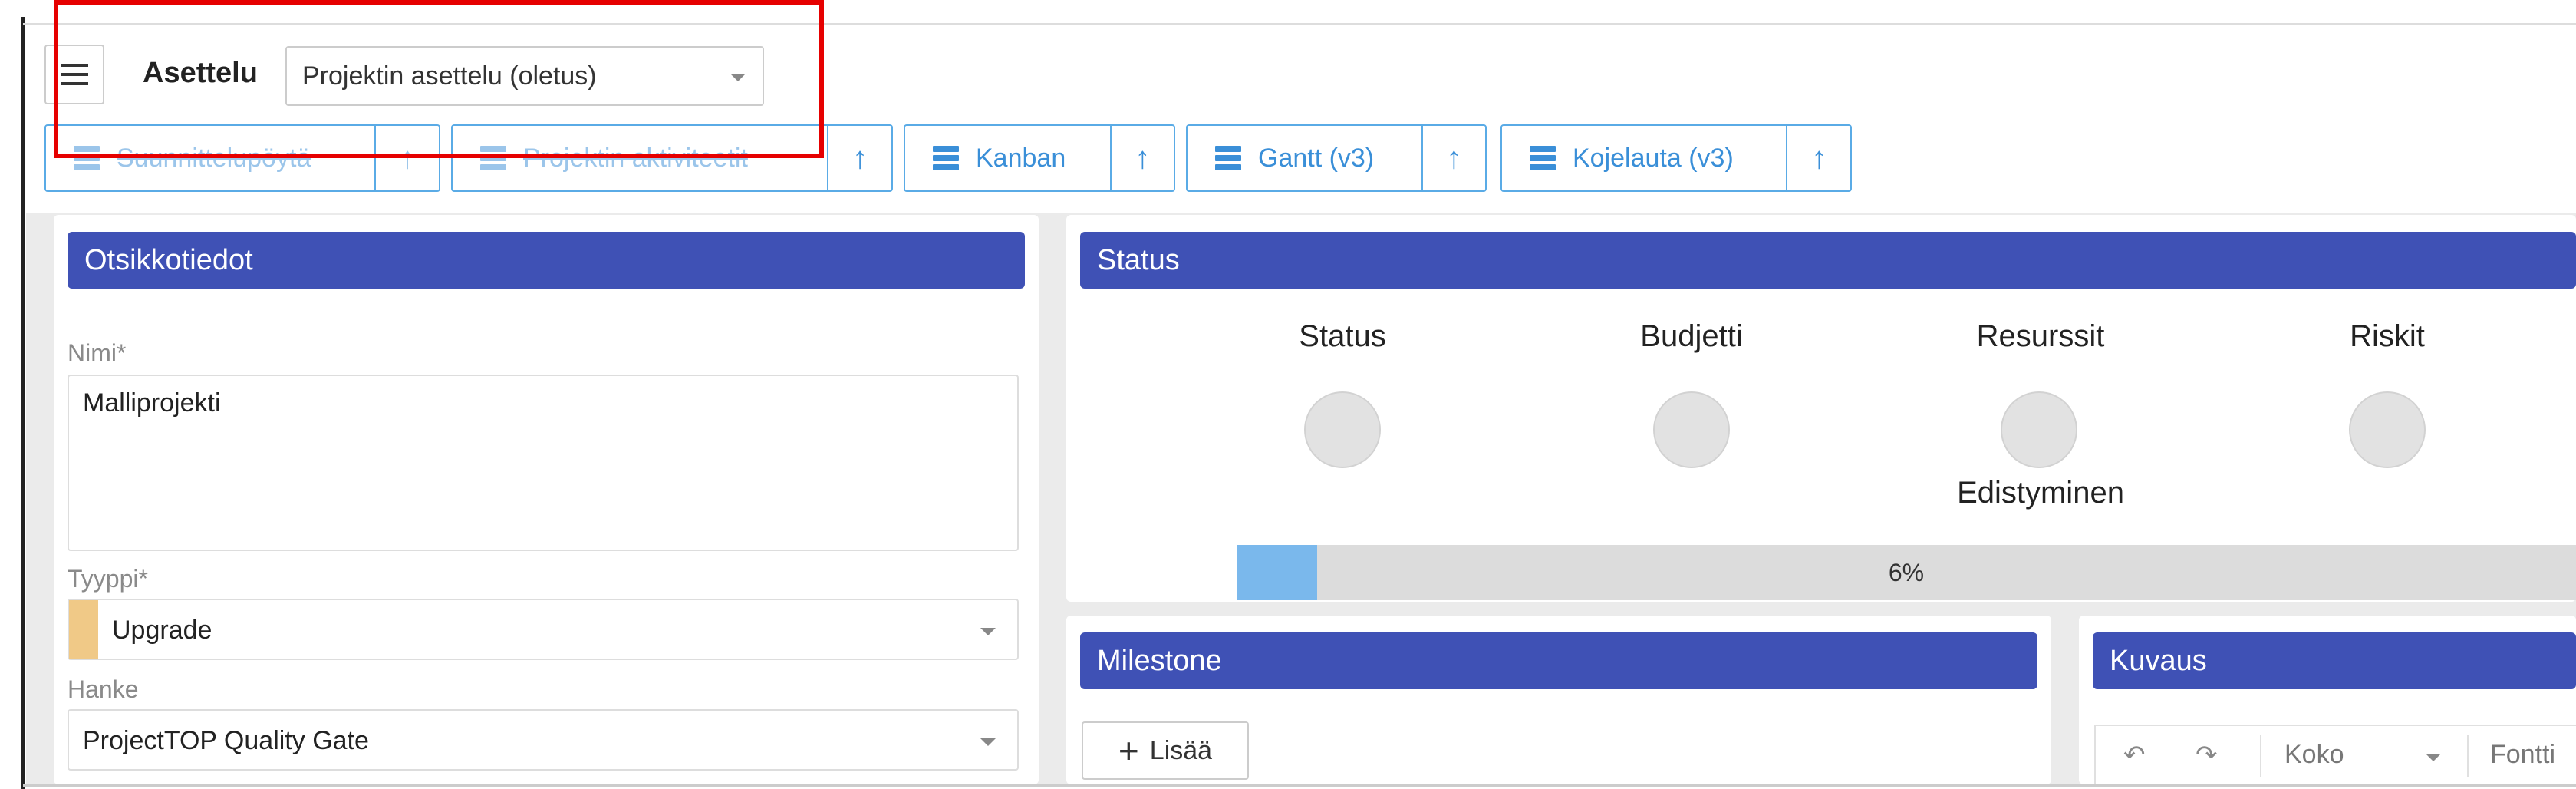 This screenshot has height=789, width=2576. What do you see at coordinates (439, 79) in the screenshot?
I see `annotation-highlight-box` at bounding box center [439, 79].